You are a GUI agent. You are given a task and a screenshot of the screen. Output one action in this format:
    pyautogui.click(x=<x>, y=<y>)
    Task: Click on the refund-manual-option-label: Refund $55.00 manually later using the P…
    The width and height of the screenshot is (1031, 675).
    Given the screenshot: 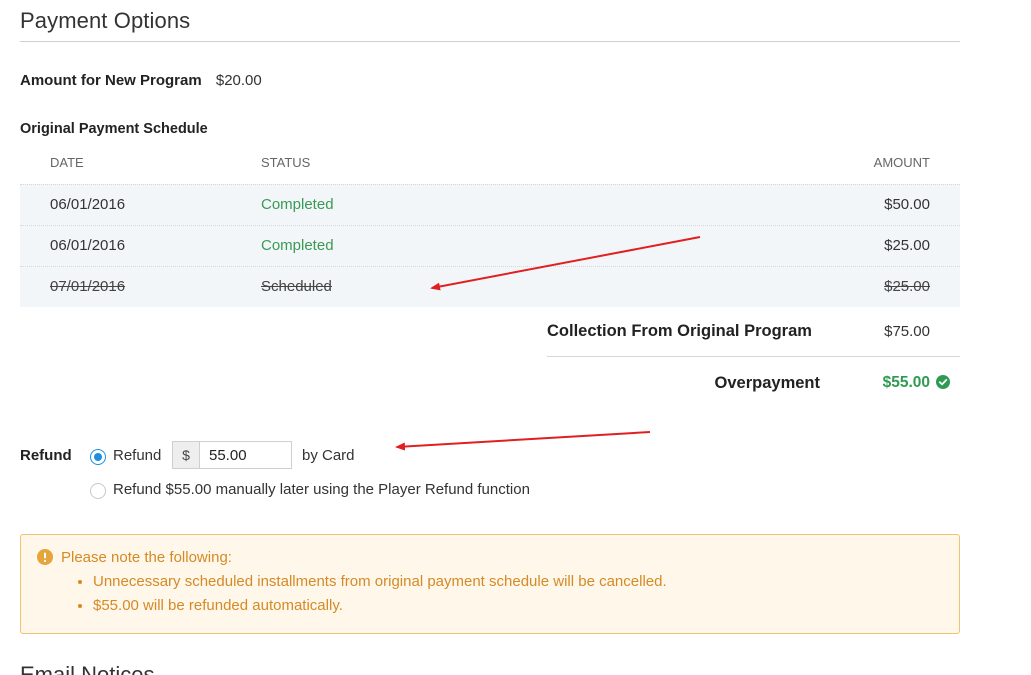 What is the action you would take?
    pyautogui.click(x=321, y=489)
    